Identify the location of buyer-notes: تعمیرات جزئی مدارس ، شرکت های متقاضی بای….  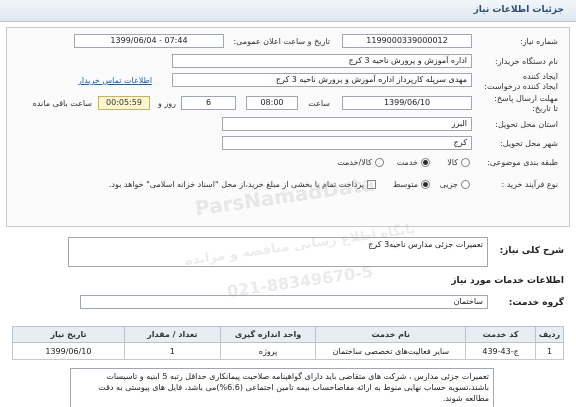
(282, 387).